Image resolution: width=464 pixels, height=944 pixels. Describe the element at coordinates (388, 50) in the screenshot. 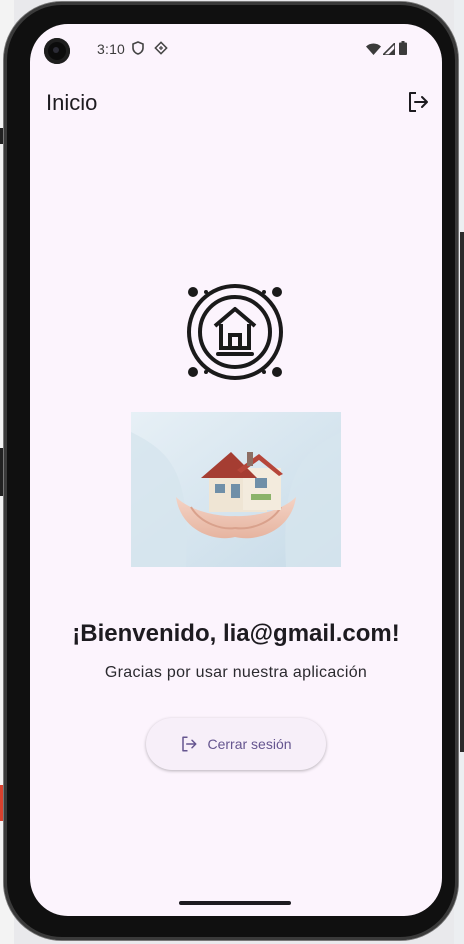

I see `signal-icon` at that location.